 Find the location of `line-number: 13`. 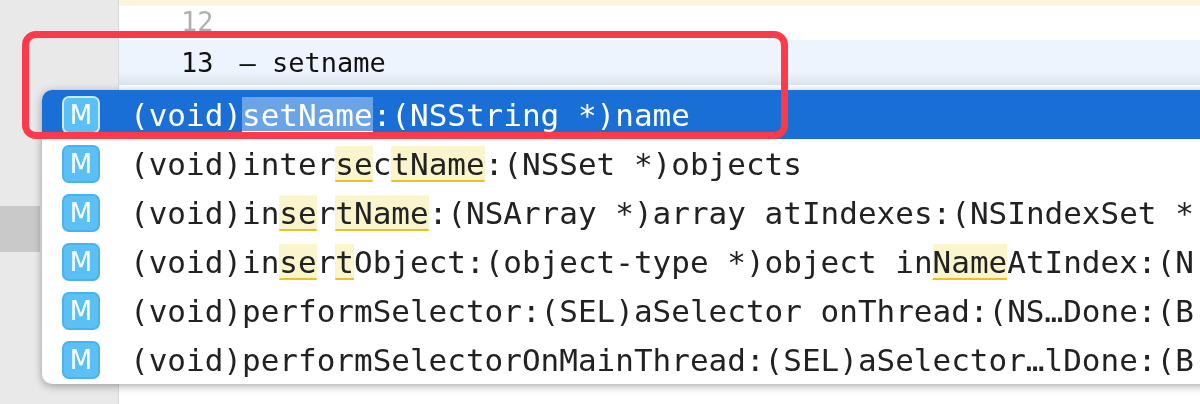

line-number: 13 is located at coordinates (197, 62).